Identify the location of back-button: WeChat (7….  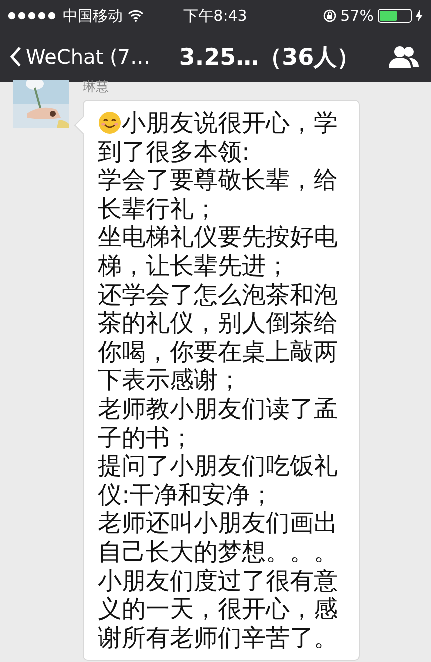
(80, 57).